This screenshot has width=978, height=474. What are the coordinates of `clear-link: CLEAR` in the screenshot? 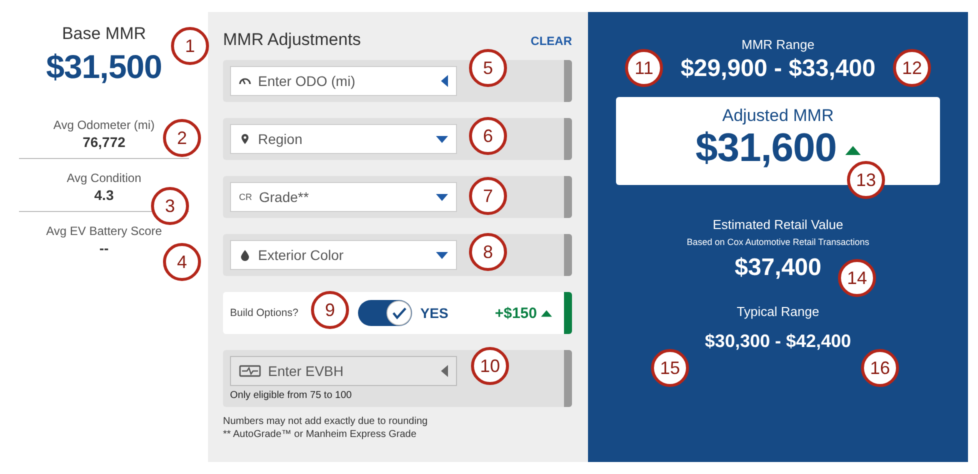 It's located at (551, 41).